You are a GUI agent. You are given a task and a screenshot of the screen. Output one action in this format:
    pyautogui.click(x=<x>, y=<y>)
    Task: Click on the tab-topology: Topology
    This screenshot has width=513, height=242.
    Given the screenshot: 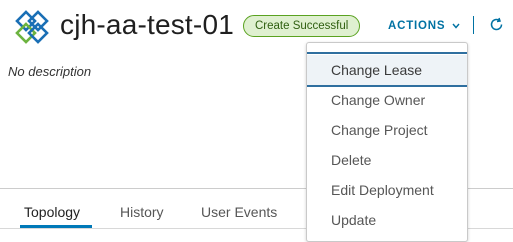 What is the action you would take?
    pyautogui.click(x=52, y=212)
    